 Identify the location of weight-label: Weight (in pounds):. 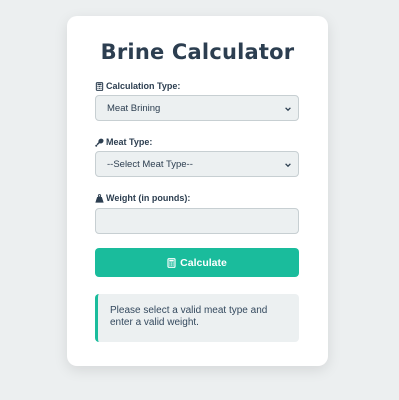
(142, 198).